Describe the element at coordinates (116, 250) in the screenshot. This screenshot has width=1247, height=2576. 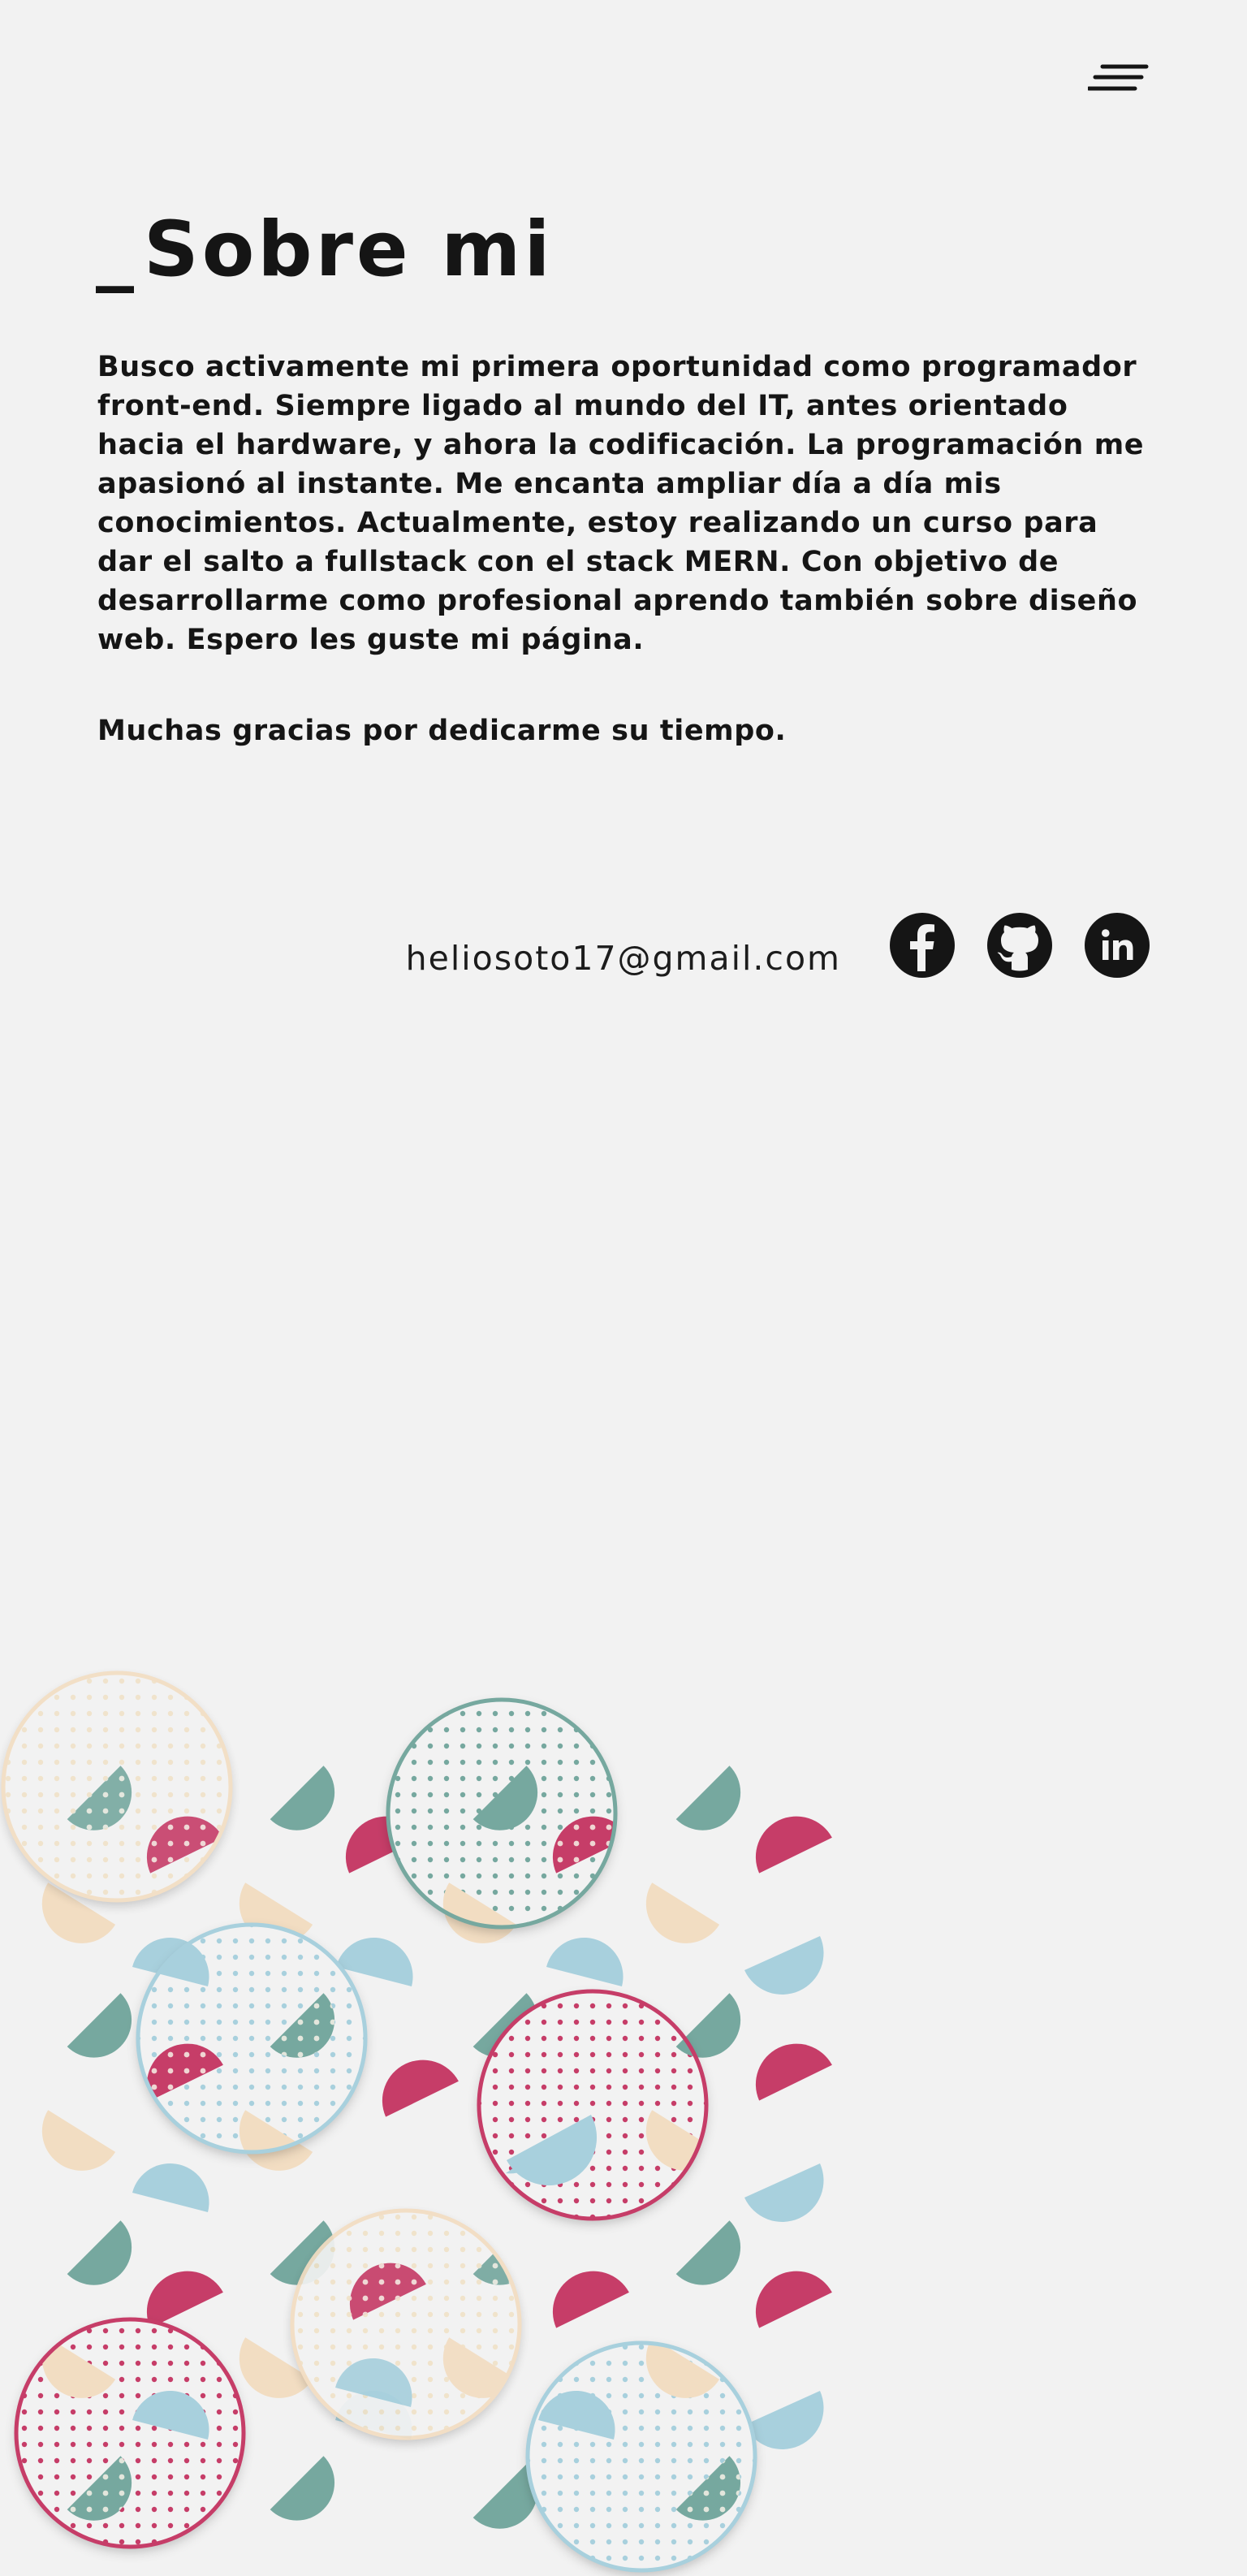
I see `title-underscore: _` at that location.